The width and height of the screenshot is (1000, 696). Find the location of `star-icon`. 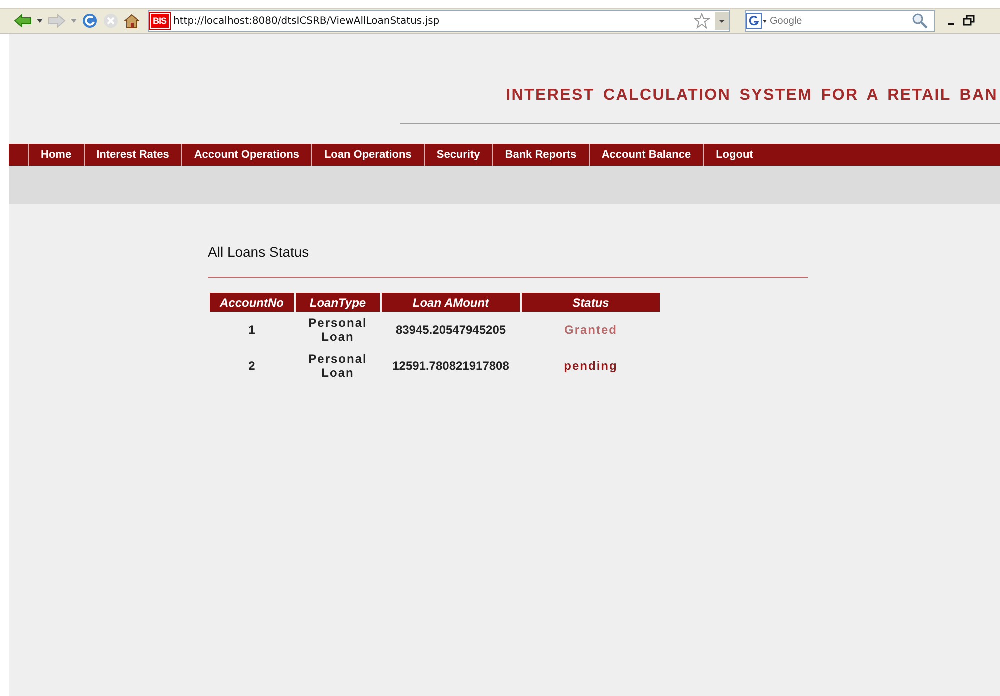

star-icon is located at coordinates (702, 21).